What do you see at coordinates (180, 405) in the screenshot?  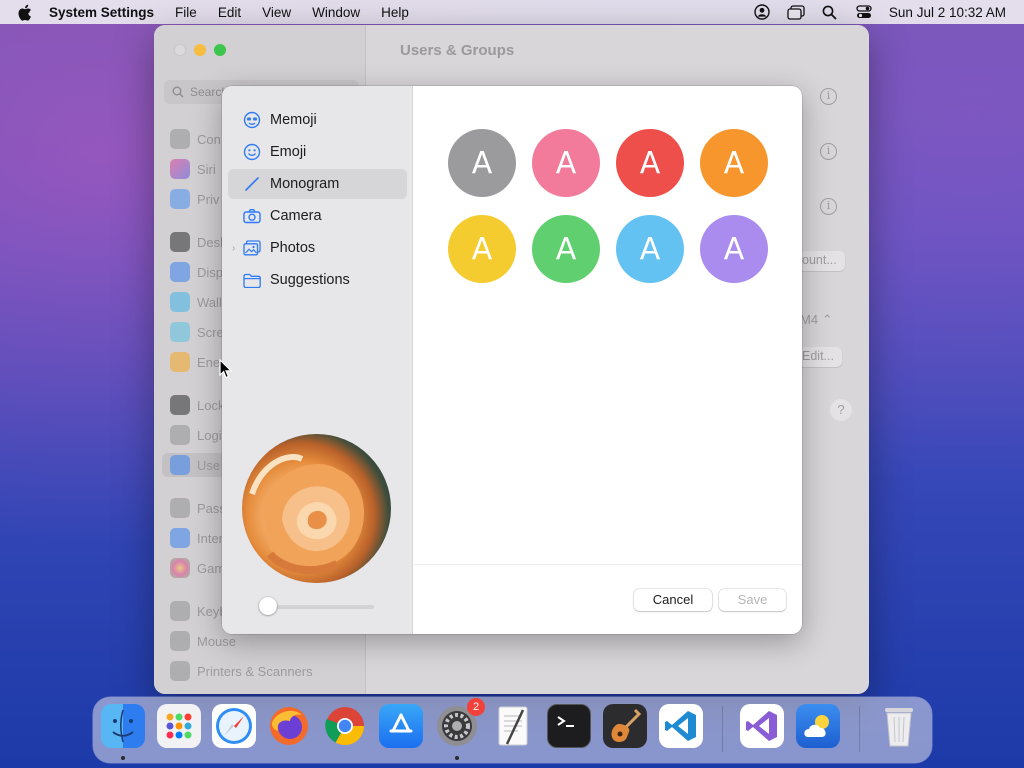 I see `lock-icon` at bounding box center [180, 405].